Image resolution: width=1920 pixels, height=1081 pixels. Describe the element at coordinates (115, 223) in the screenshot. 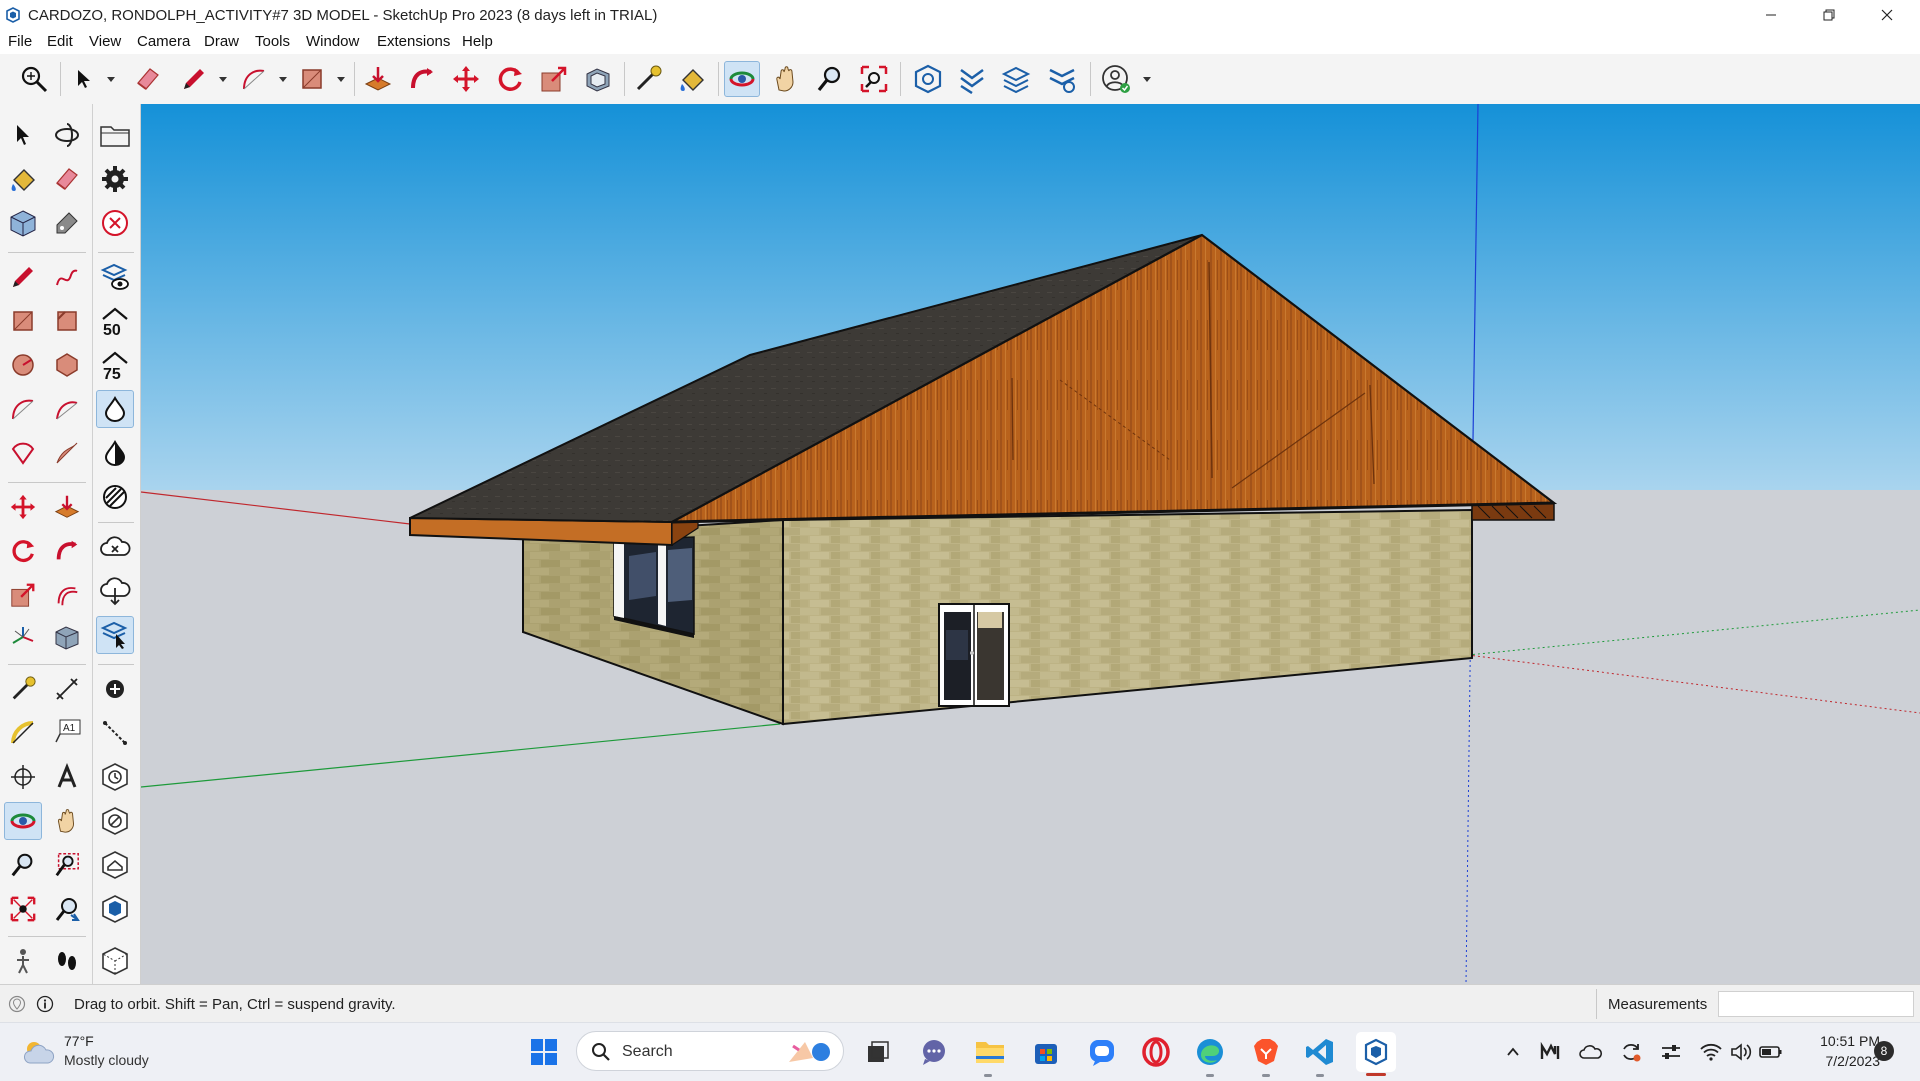

I see `cancel-tool` at that location.